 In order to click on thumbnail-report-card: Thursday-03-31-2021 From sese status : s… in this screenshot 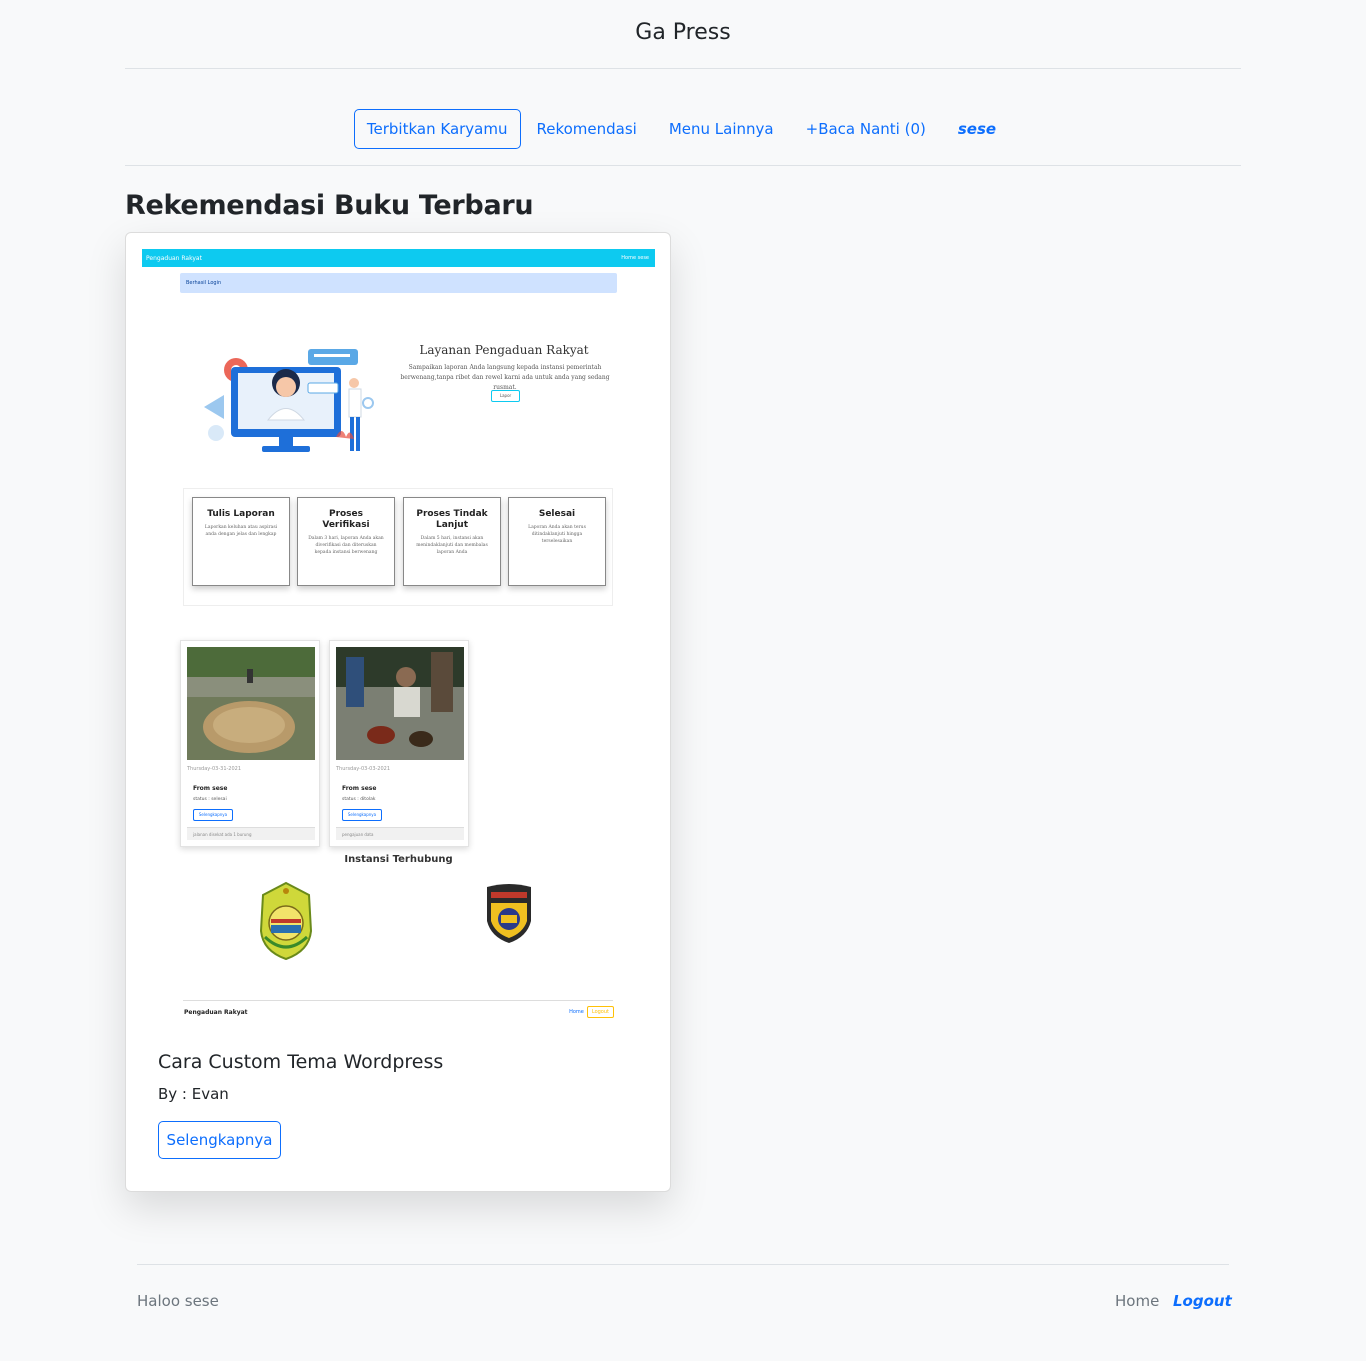, I will do `click(250, 743)`.